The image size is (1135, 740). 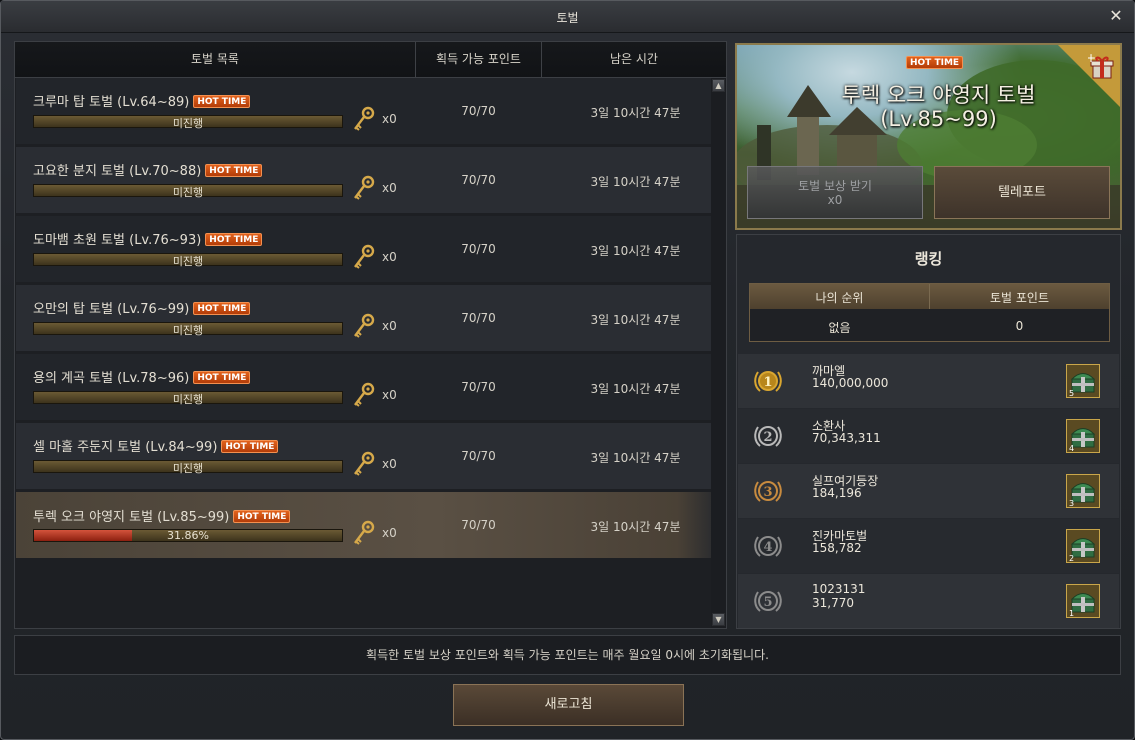 What do you see at coordinates (718, 85) in the screenshot?
I see `scroll-up-button: ▲` at bounding box center [718, 85].